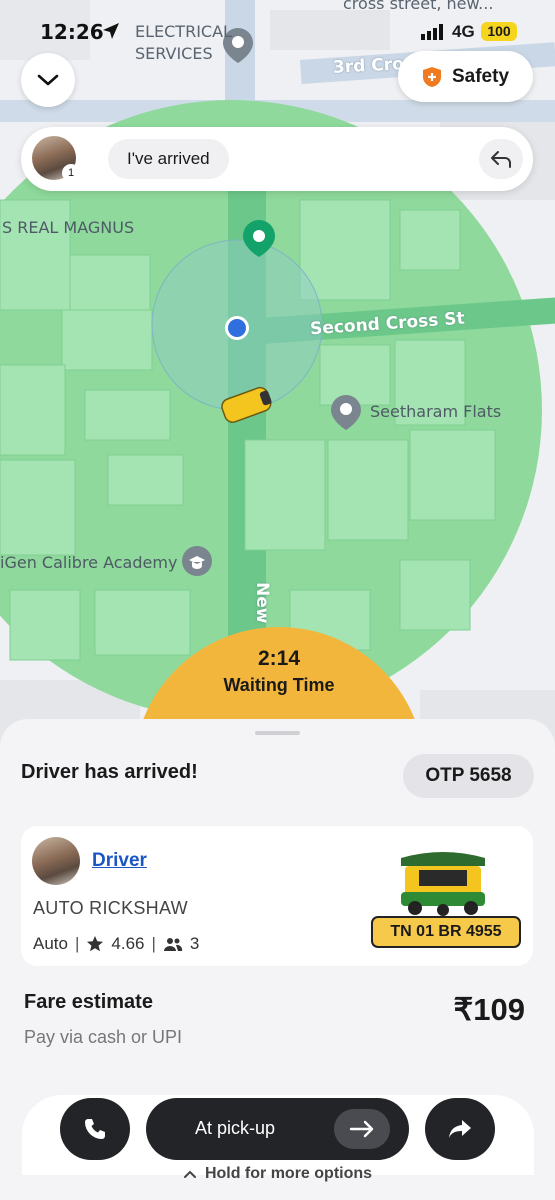  I want to click on current-location-icon, so click(237, 328).